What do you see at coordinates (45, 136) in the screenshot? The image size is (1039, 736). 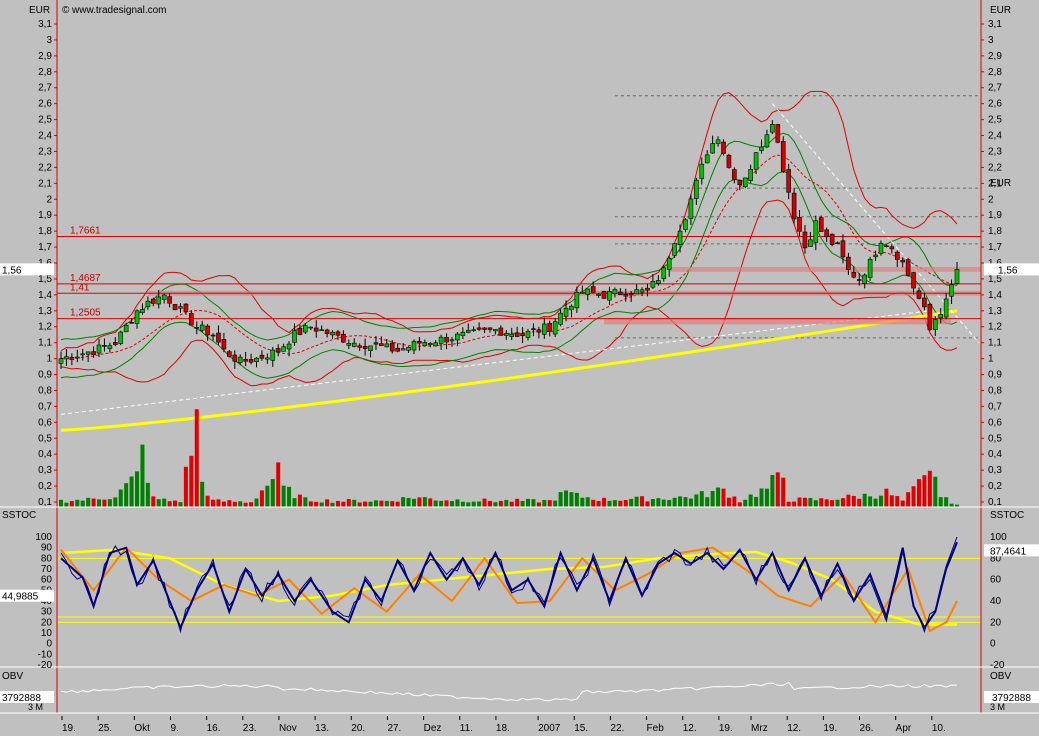 I see `price-tick-left: 2,4` at bounding box center [45, 136].